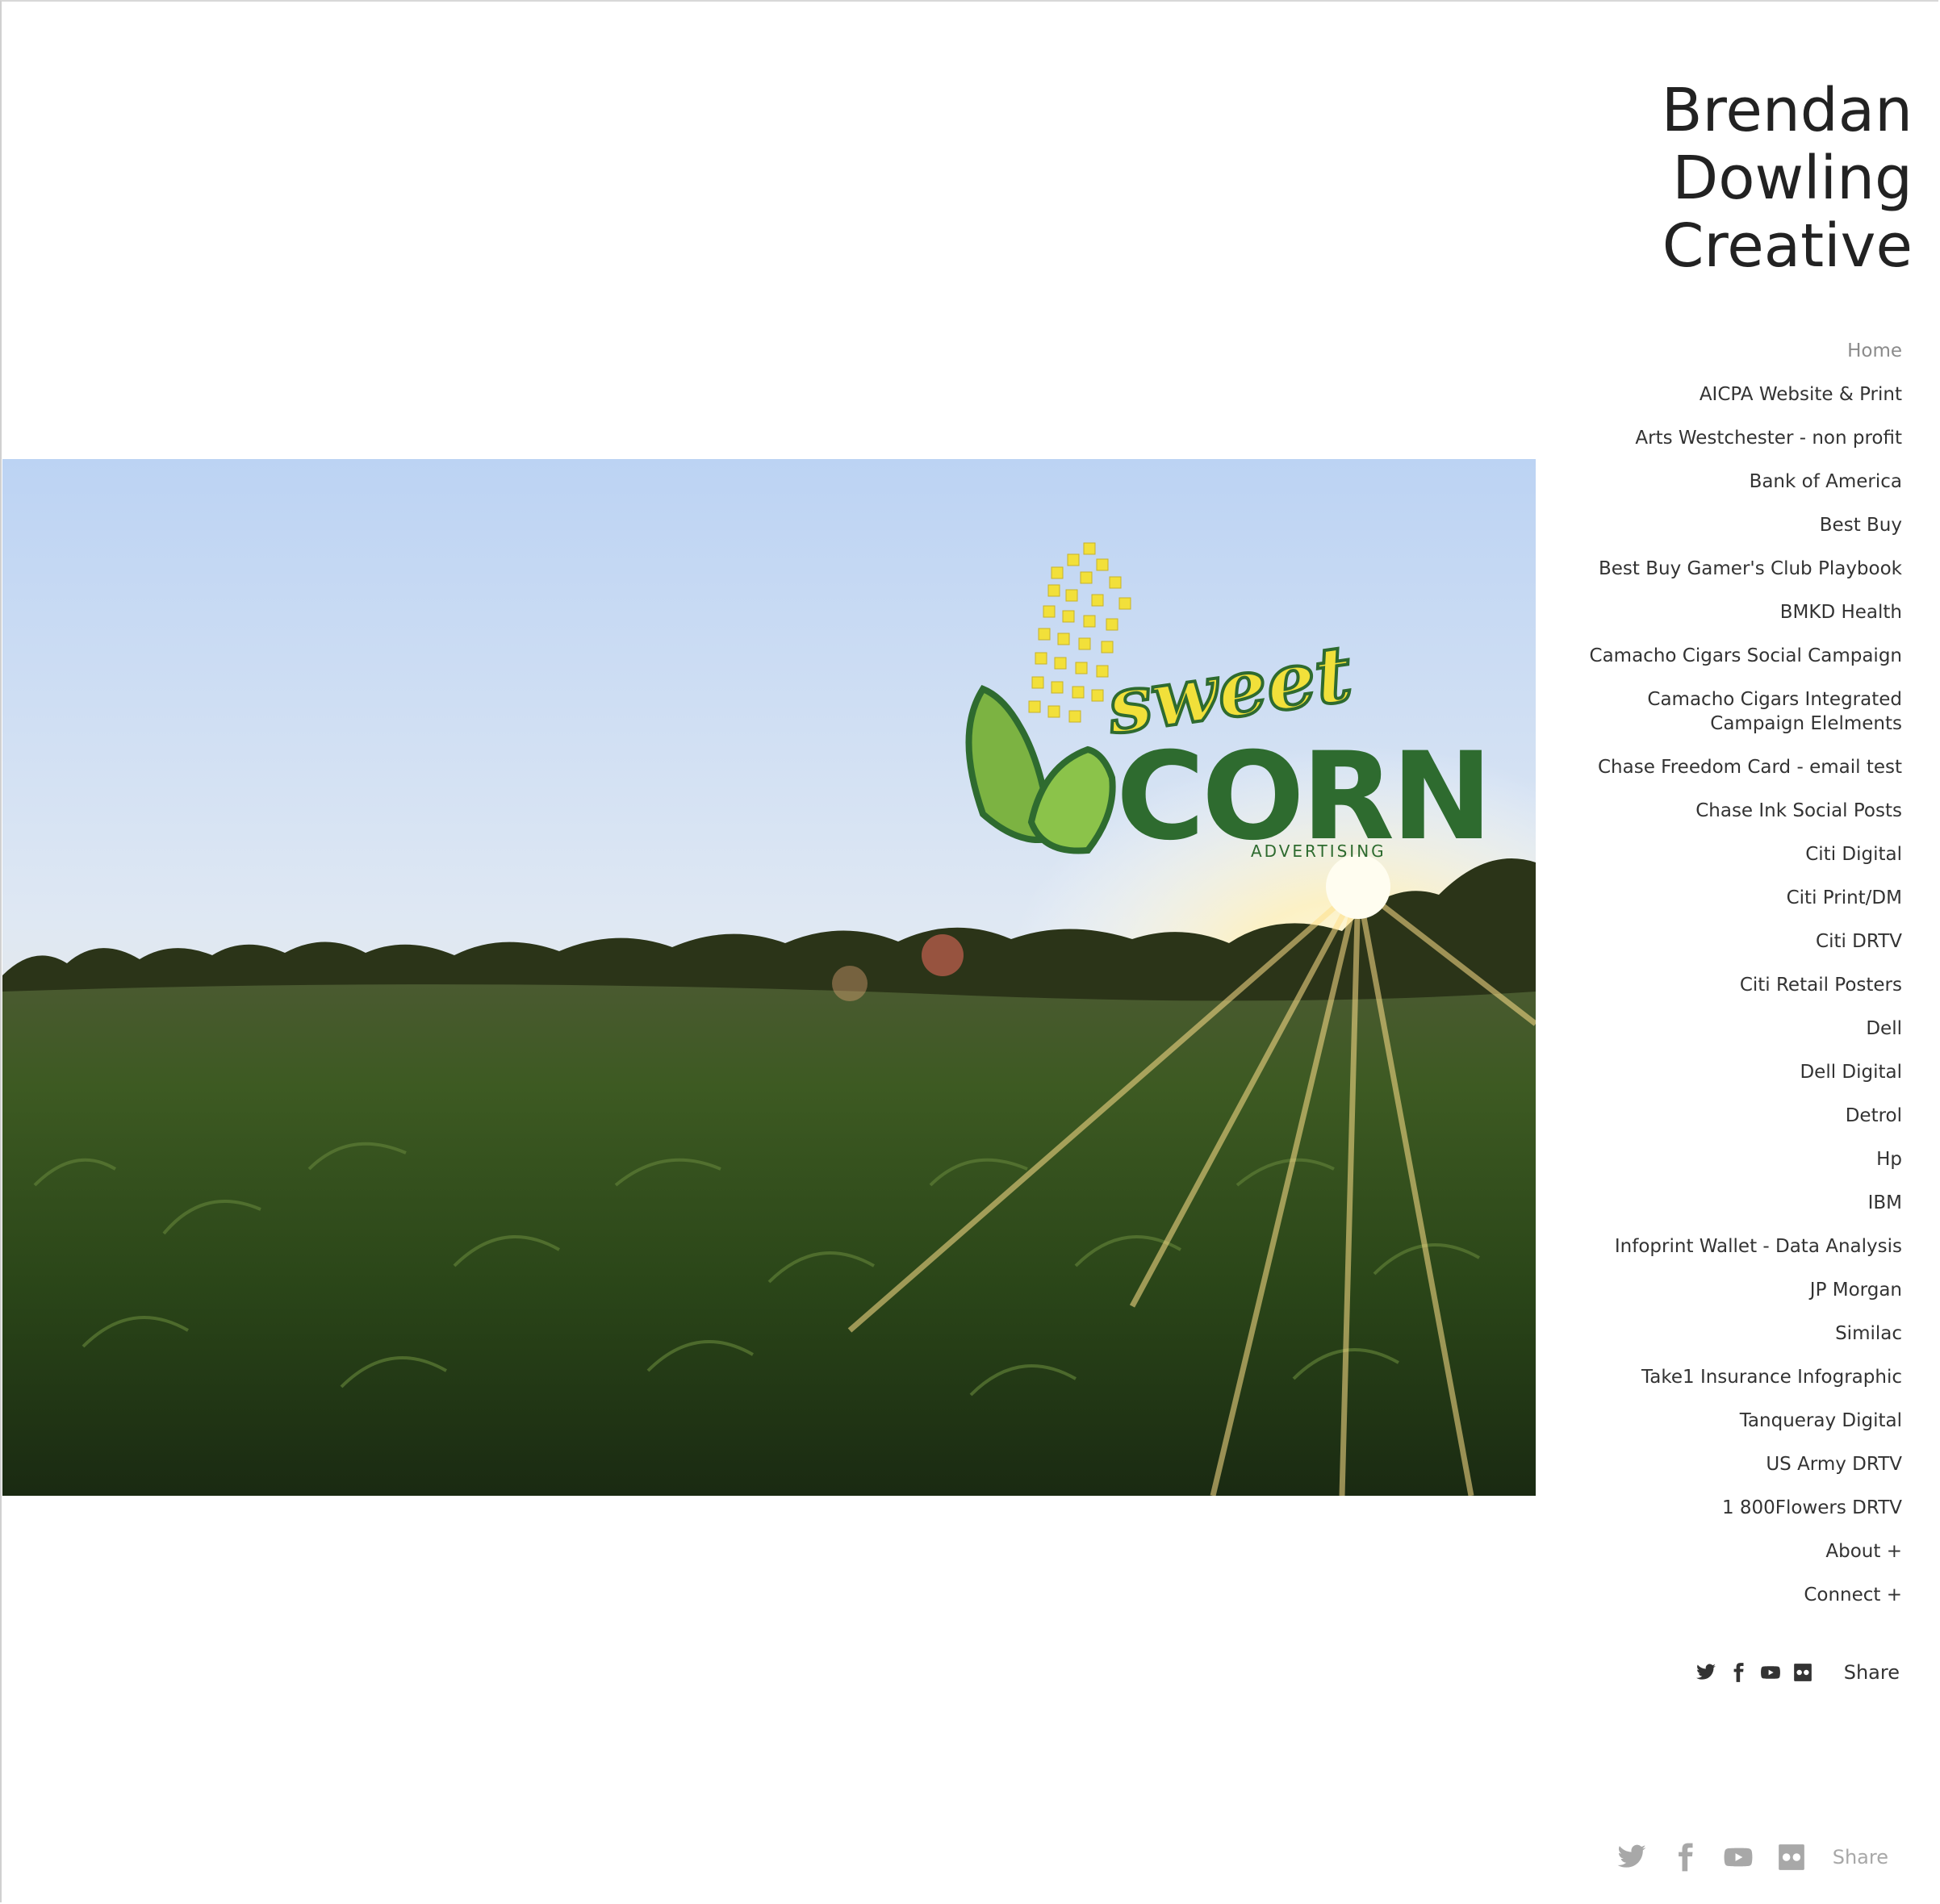 The image size is (1940, 1904). What do you see at coordinates (1660, 394) in the screenshot?
I see `nav-item-aicpa: AICPA Website & Print` at bounding box center [1660, 394].